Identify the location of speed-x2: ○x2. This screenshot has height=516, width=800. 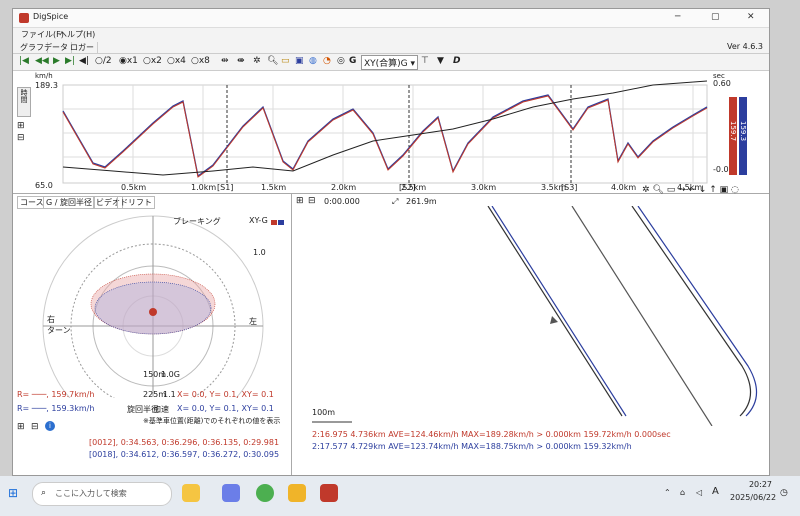
(152, 61).